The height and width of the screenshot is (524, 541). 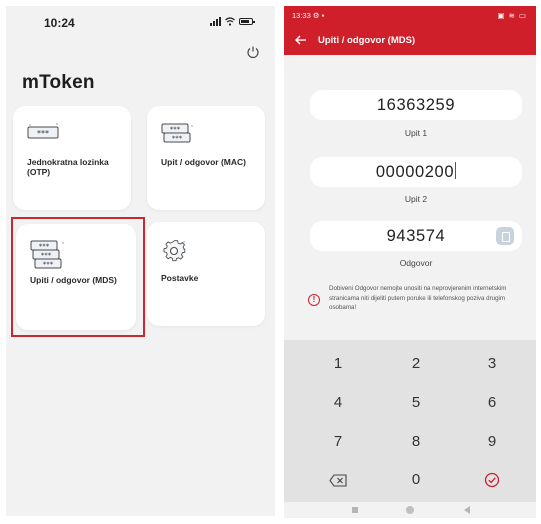 I want to click on recents-icon, so click(x=355, y=510).